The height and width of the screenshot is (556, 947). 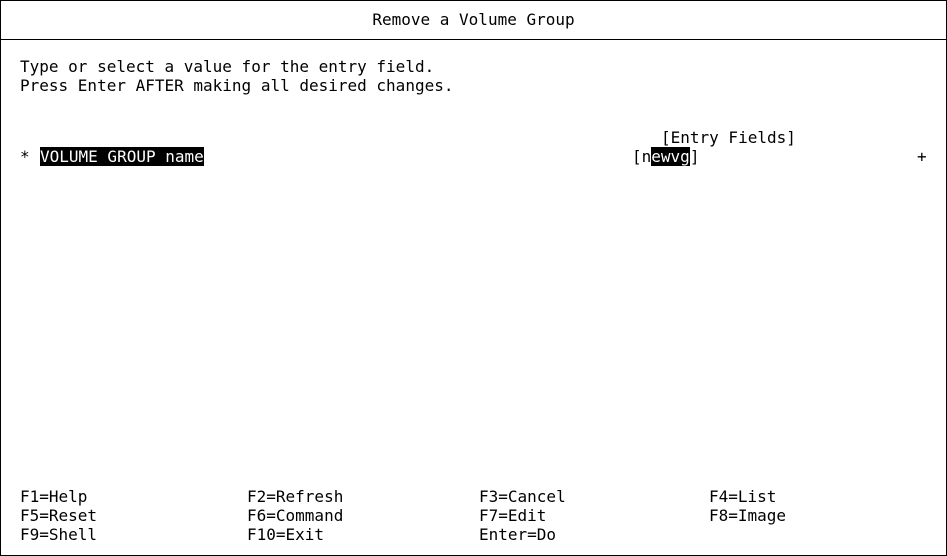 I want to click on function-key-row: F1=Help F2=Refresh F3=Cancel F4=List, so click(x=470, y=496).